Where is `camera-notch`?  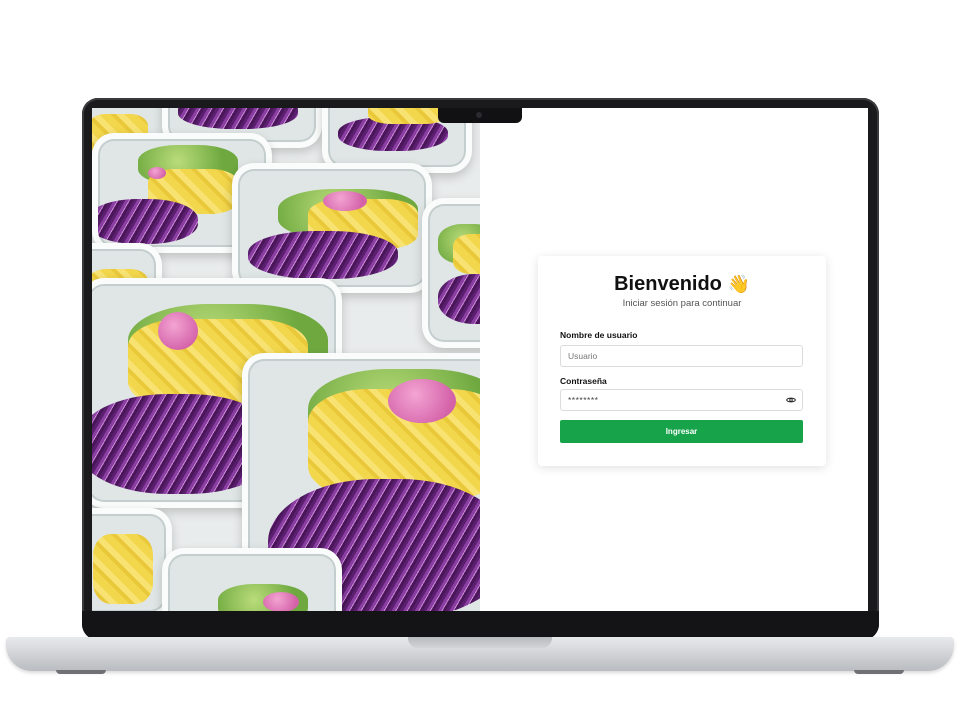
camera-notch is located at coordinates (480, 115).